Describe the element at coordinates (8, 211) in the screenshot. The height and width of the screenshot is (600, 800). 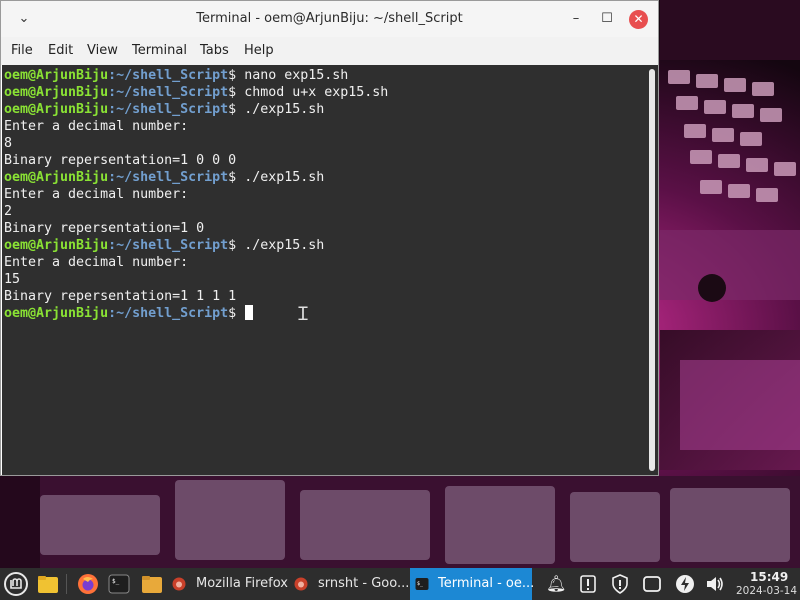
I see `output-text: 2` at that location.